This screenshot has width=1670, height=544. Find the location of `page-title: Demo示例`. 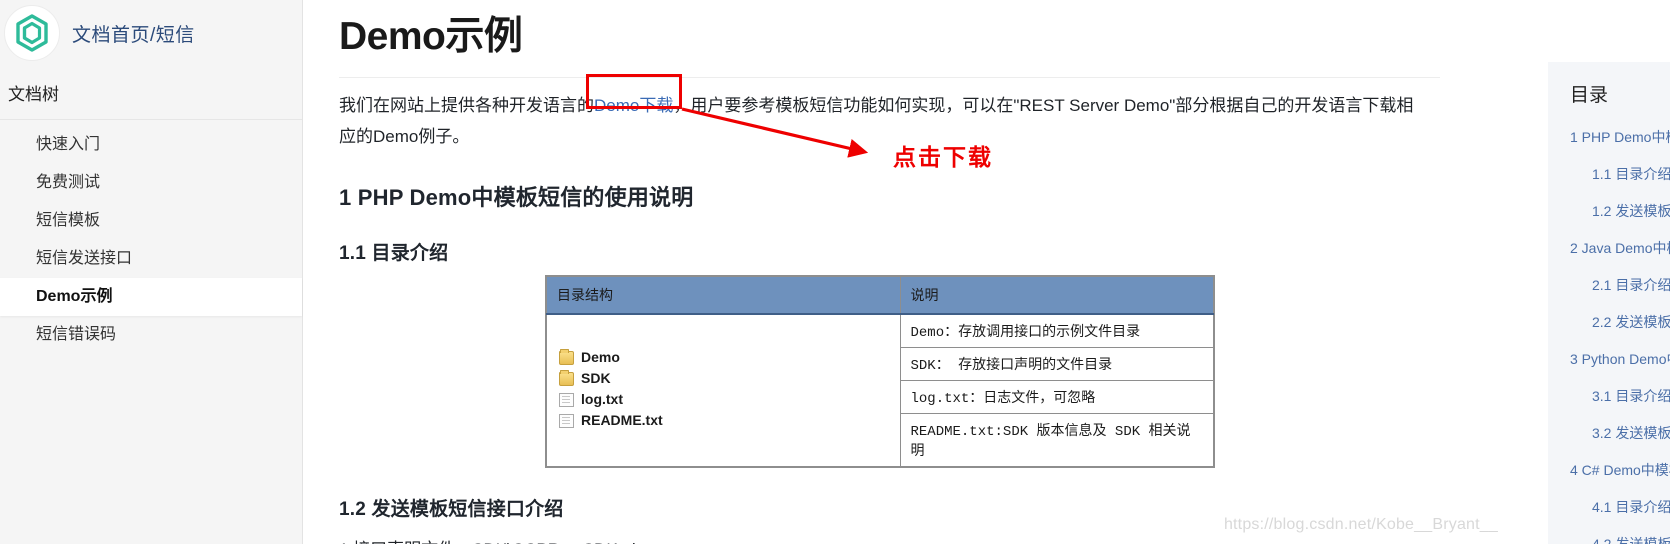

page-title: Demo示例 is located at coordinates (431, 36).